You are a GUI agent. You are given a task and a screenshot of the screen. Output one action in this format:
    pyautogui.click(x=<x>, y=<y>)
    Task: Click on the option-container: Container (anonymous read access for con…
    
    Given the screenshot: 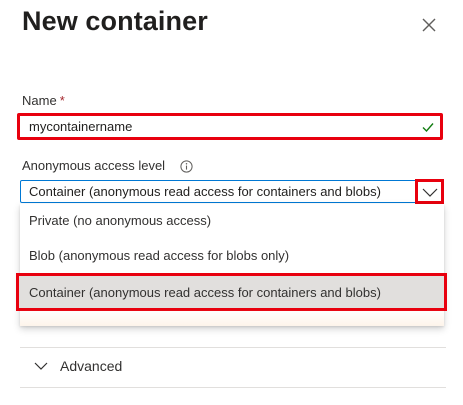 What is the action you would take?
    pyautogui.click(x=231, y=292)
    